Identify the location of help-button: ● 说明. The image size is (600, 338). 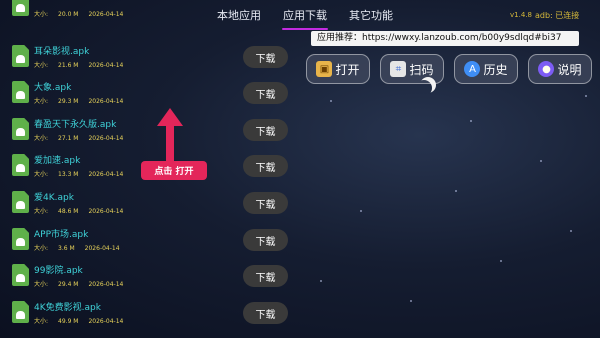
(560, 69).